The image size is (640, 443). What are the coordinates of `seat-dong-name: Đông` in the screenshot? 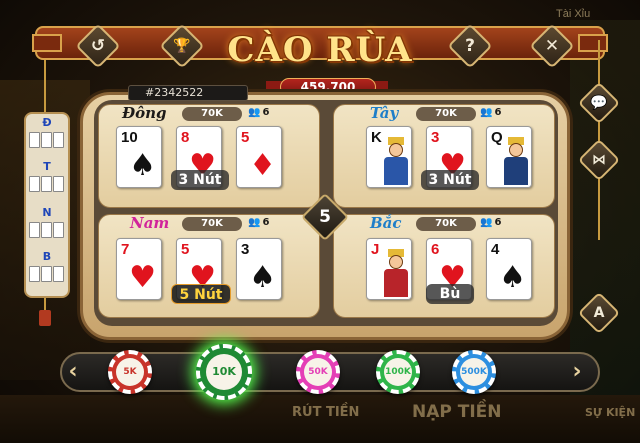 It's located at (144, 113).